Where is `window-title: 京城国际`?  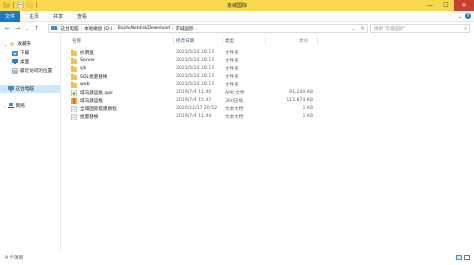
window-title: 京城国际 is located at coordinates (236, 6).